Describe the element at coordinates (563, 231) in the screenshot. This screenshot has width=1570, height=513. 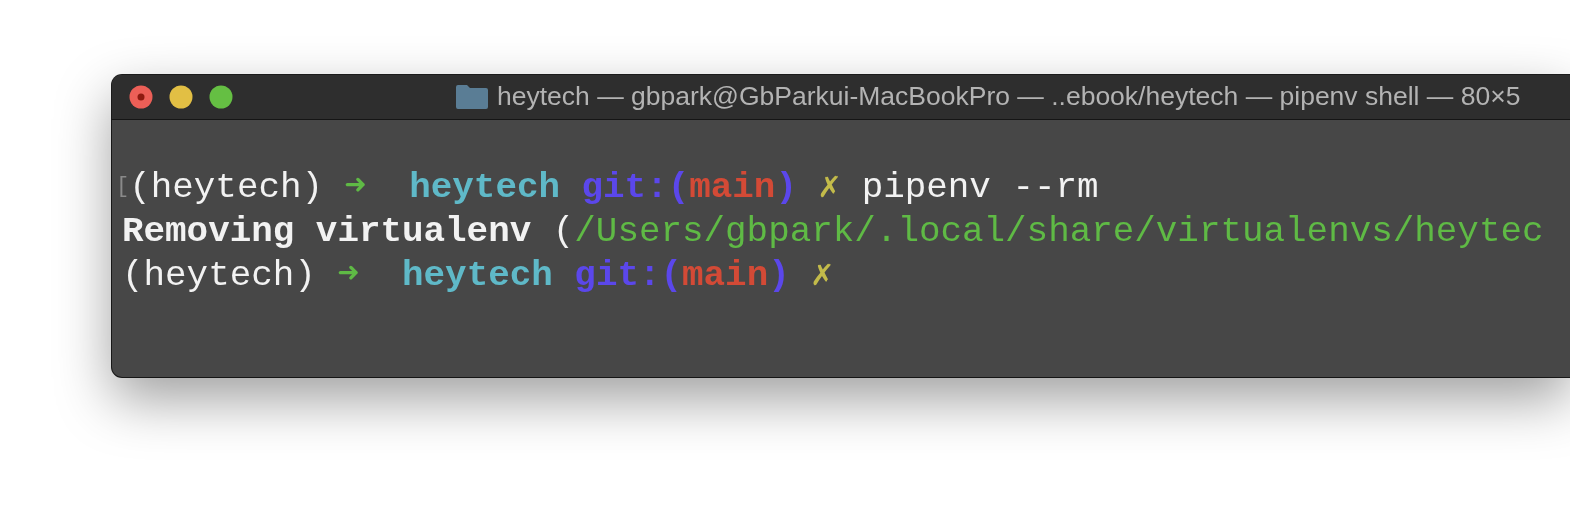
I see `prompt-text: (` at that location.